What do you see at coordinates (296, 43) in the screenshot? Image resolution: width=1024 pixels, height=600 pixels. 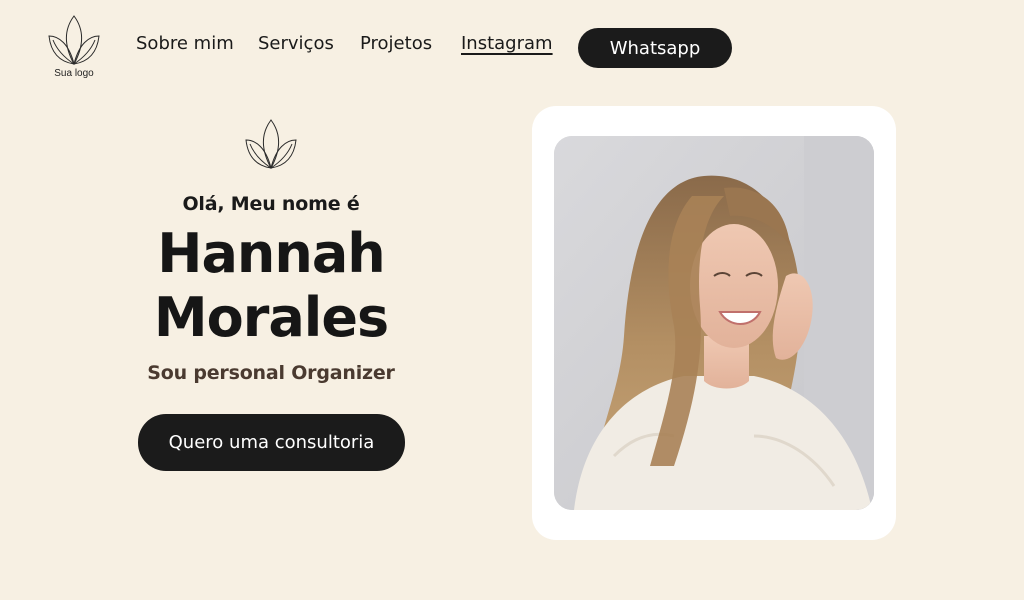 I see `nav-servicos: Serviços` at bounding box center [296, 43].